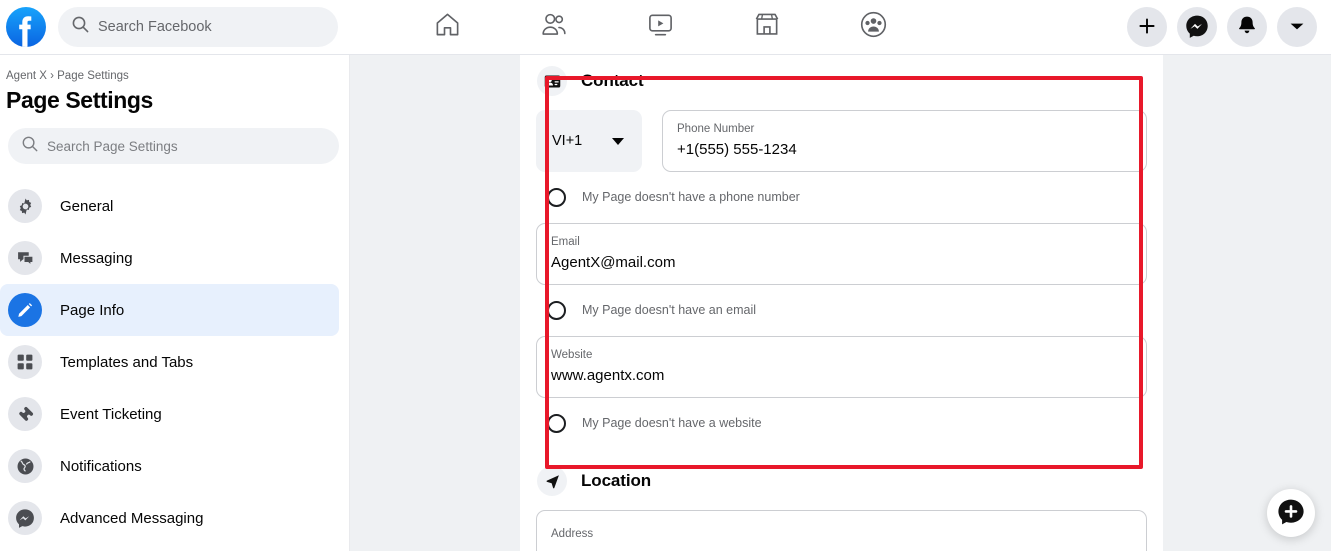 The width and height of the screenshot is (1331, 551). I want to click on notifications-button, so click(1247, 27).